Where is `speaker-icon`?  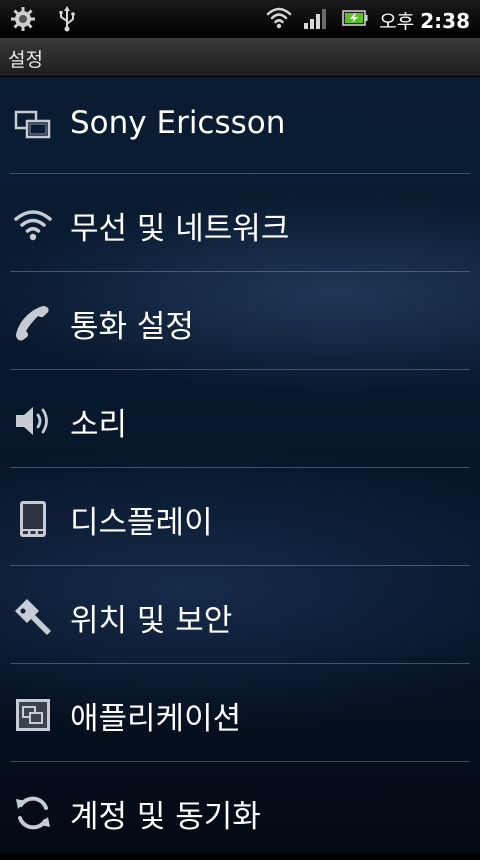 speaker-icon is located at coordinates (32, 421).